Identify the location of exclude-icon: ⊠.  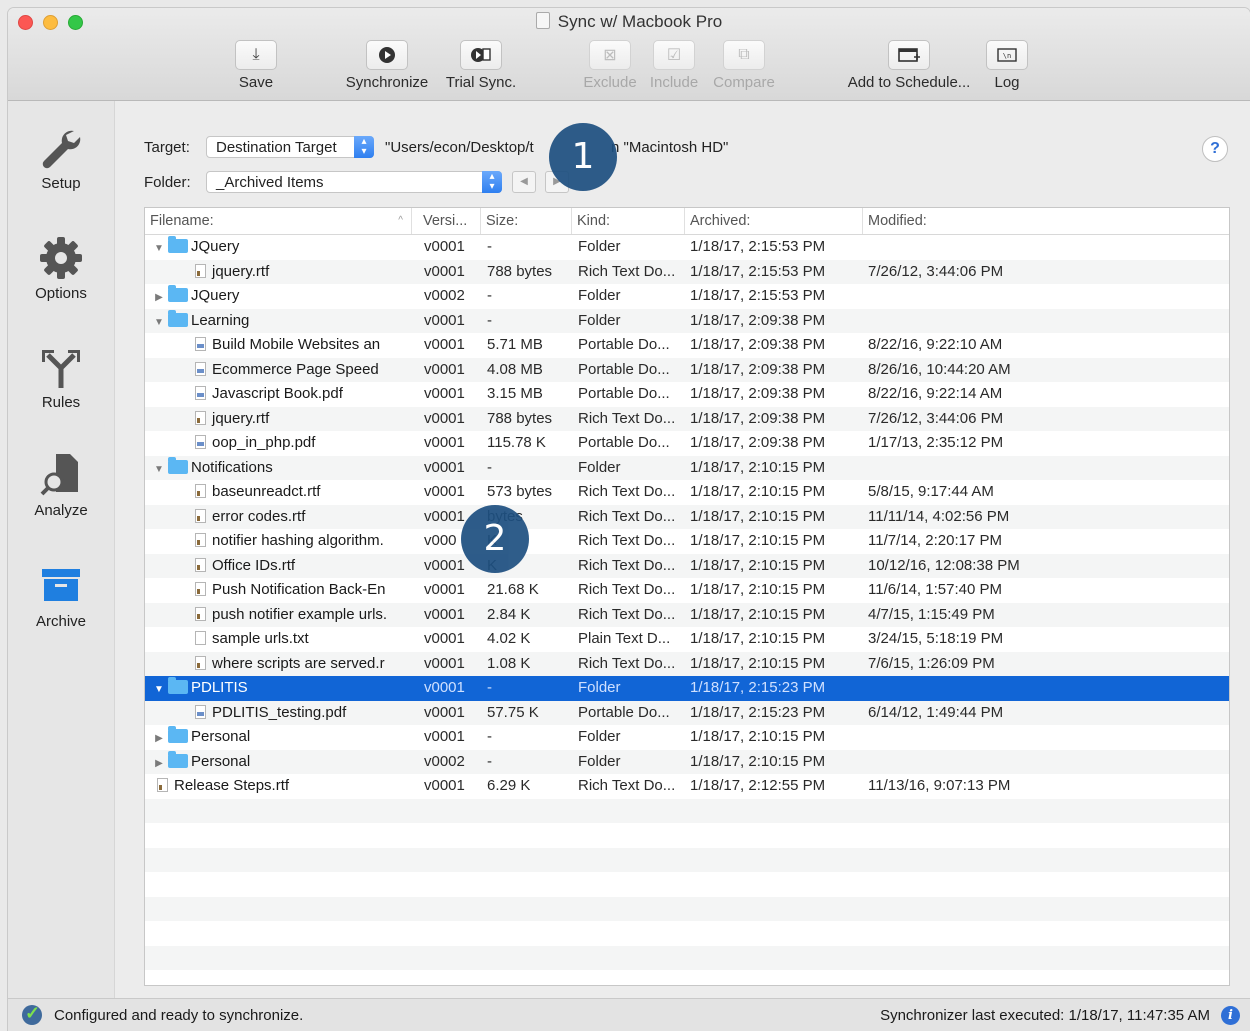
(610, 55).